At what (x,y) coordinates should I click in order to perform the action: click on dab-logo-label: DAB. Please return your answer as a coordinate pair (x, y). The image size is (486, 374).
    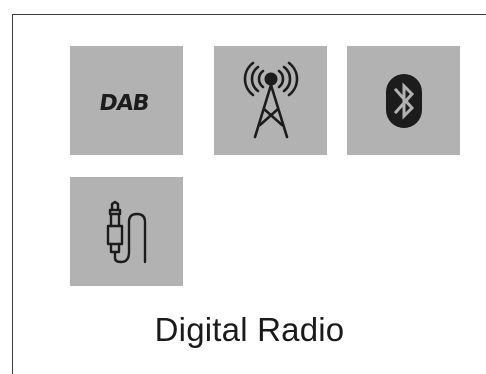
    Looking at the image, I should click on (123, 103).